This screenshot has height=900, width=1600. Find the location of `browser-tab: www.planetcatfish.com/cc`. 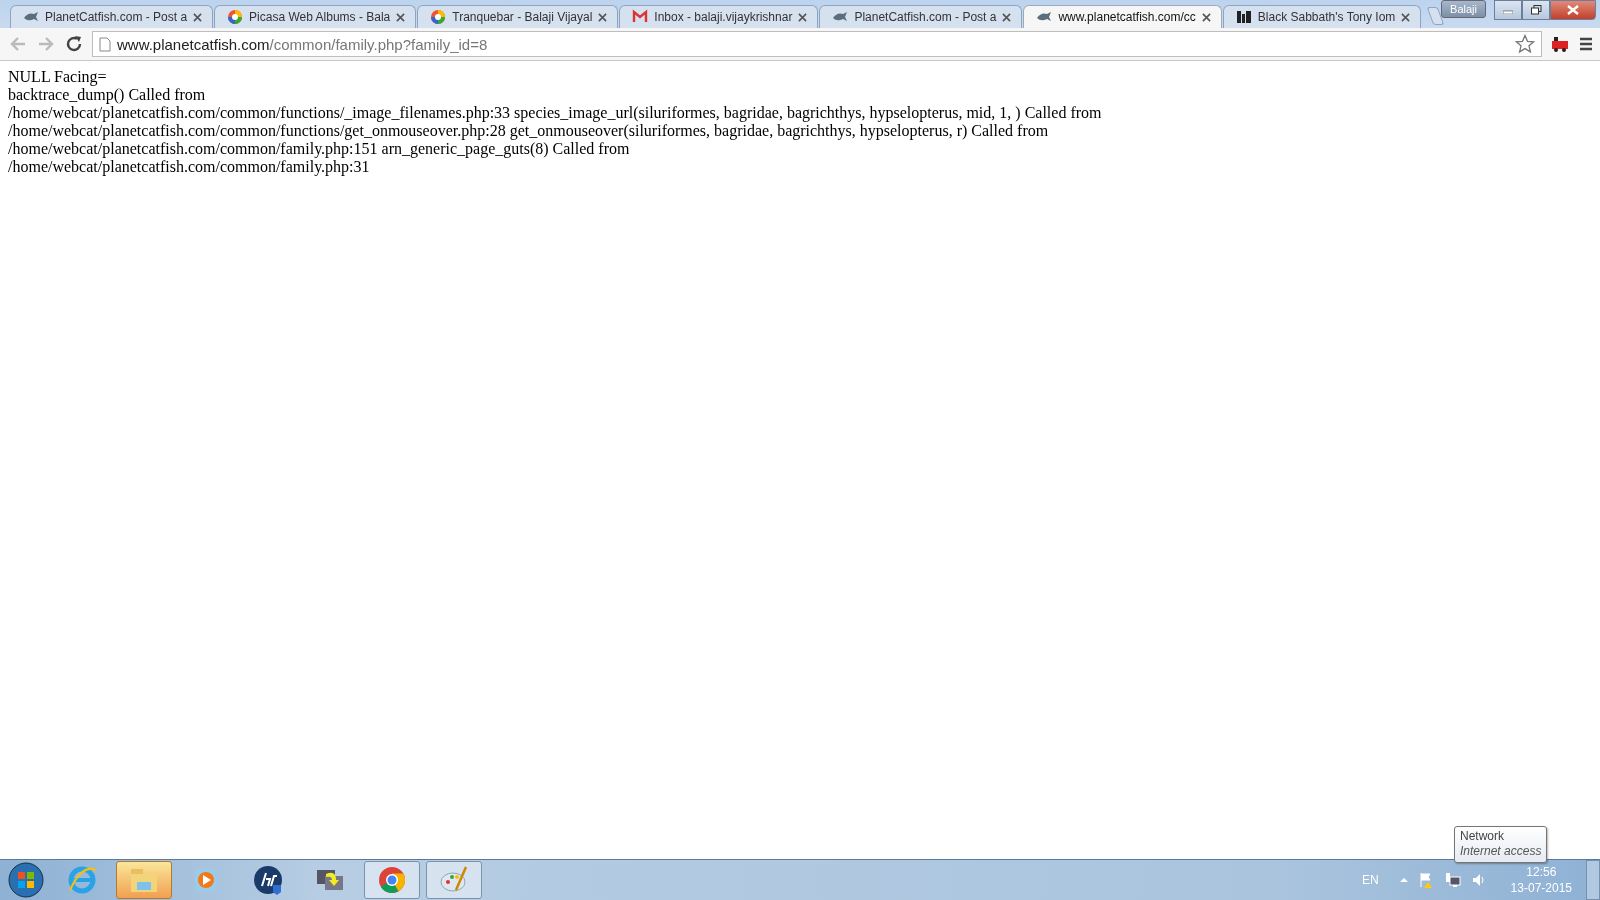

browser-tab: www.planetcatfish.com/cc is located at coordinates (1122, 16).